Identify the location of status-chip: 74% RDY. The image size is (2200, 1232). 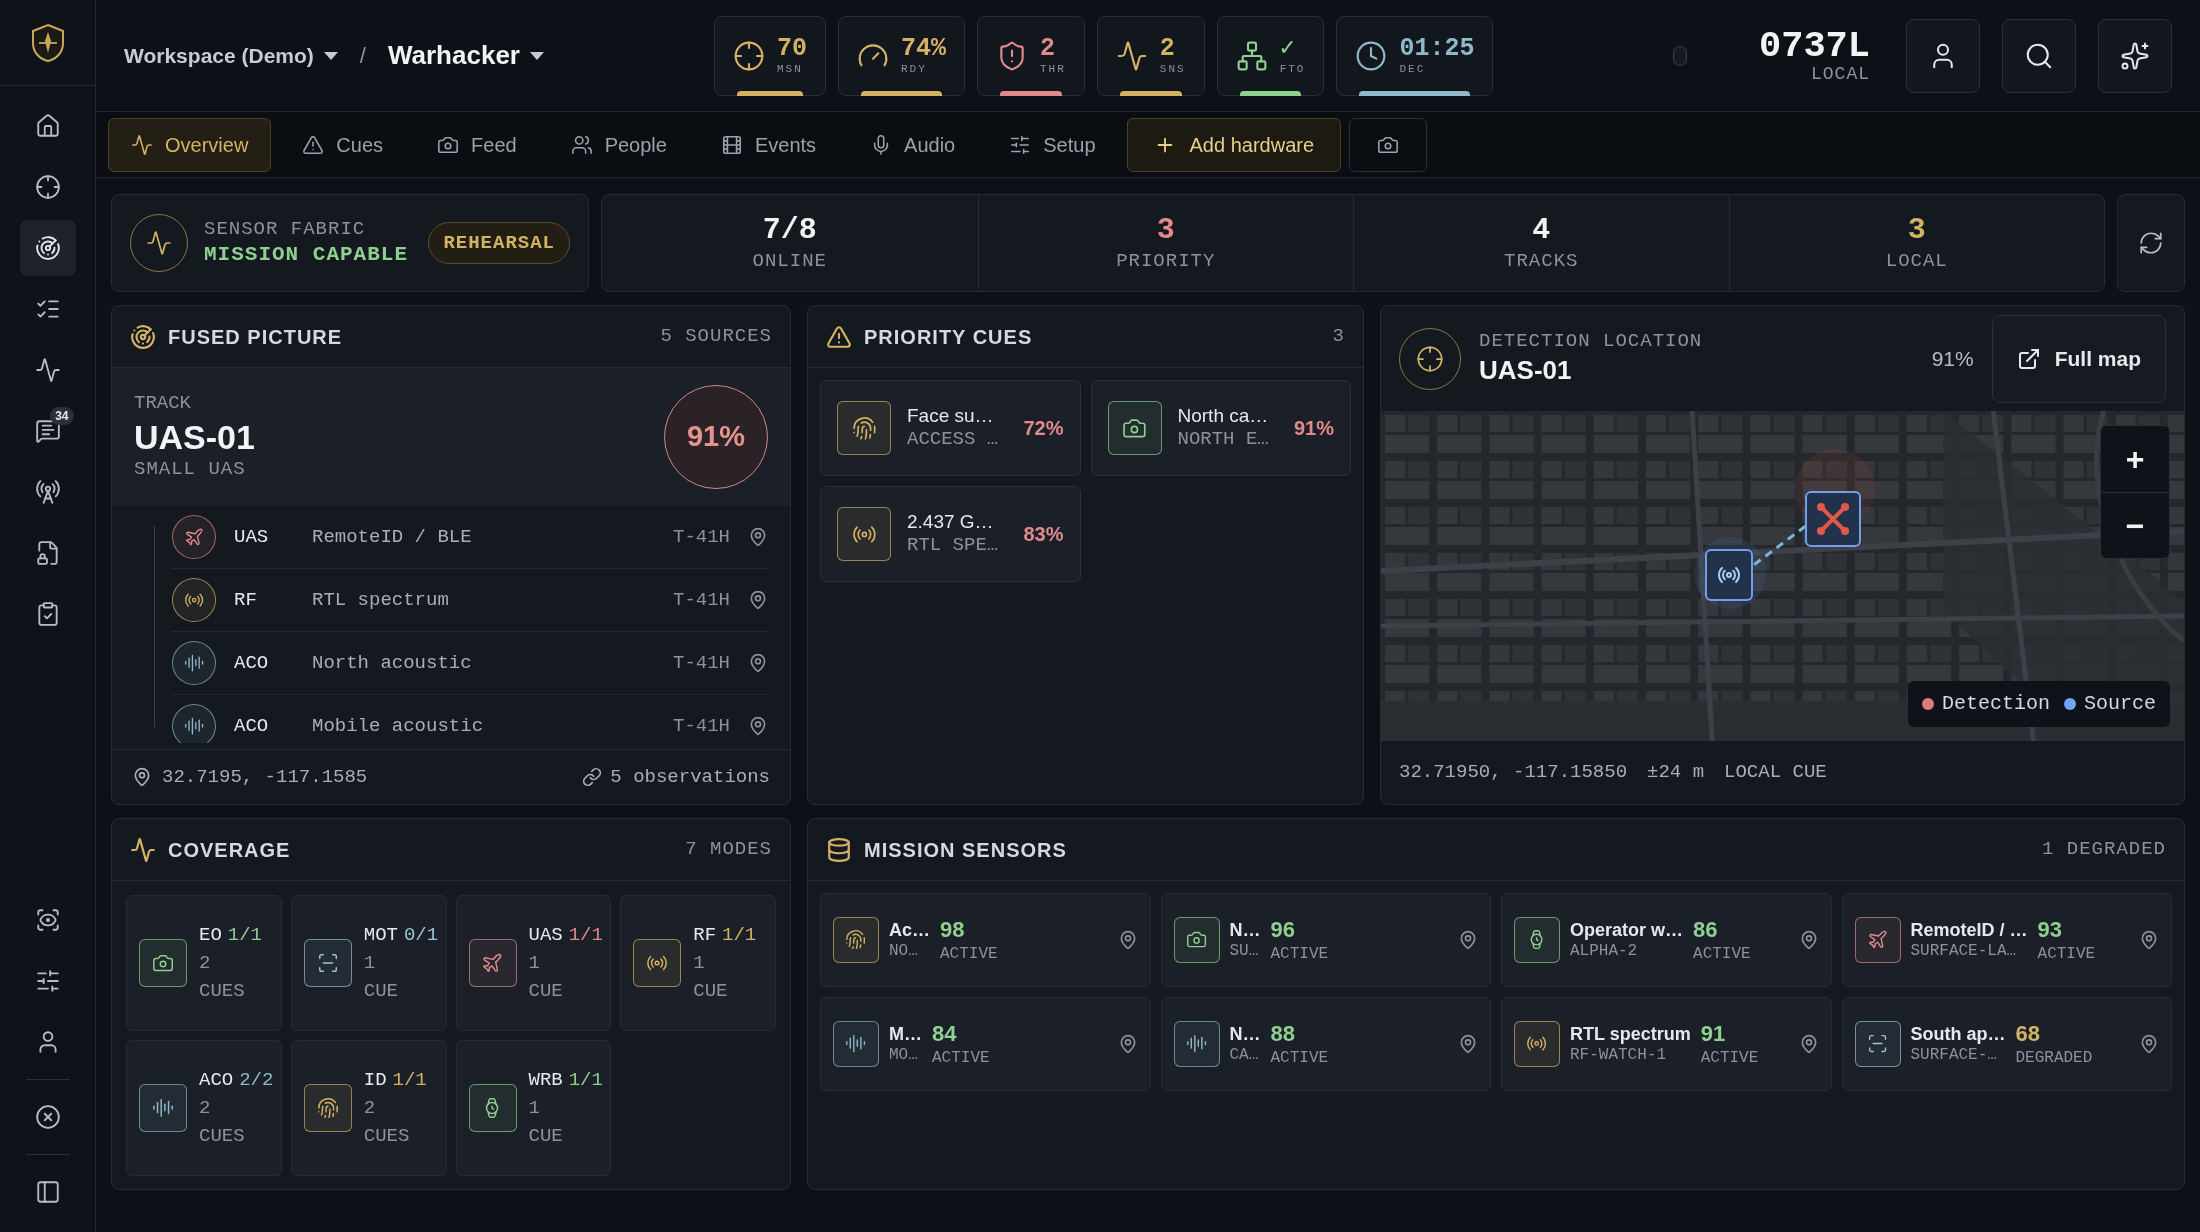
(901, 55).